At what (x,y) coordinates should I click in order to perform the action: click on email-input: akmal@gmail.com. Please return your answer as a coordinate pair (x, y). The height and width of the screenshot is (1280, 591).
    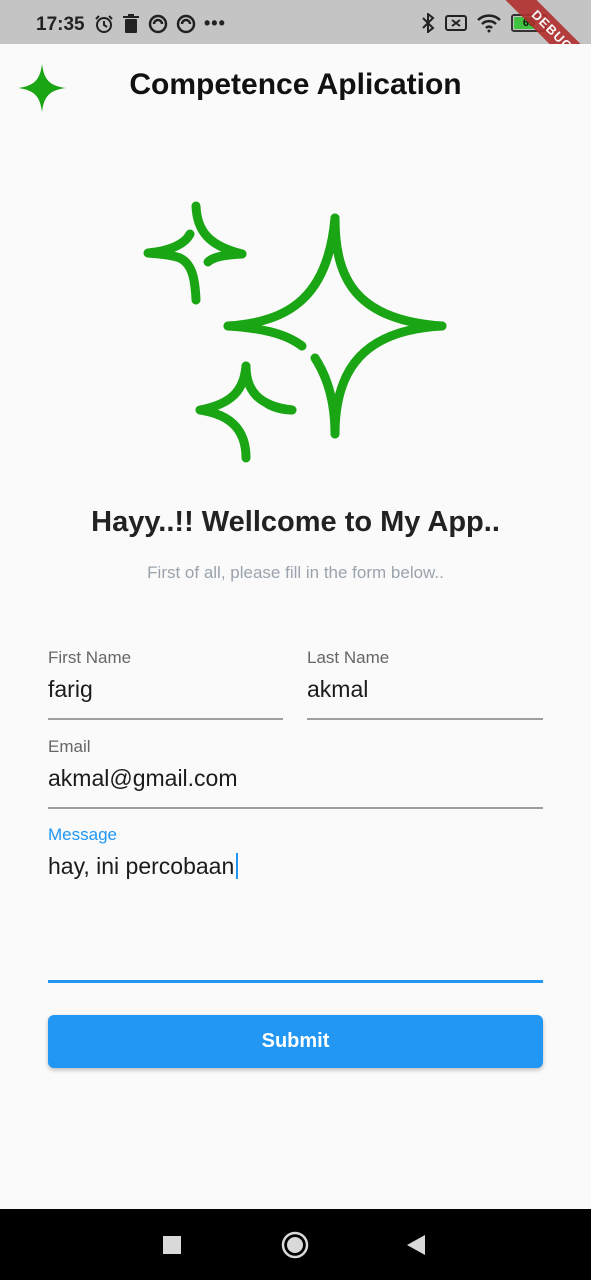
    Looking at the image, I should click on (295, 778).